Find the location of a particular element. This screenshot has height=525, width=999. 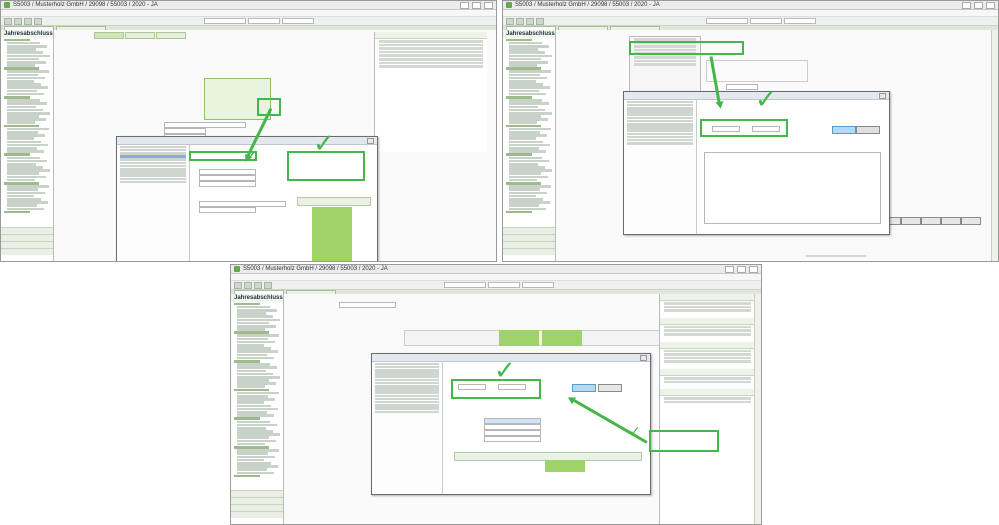

right-side-panel is located at coordinates (707, 409).